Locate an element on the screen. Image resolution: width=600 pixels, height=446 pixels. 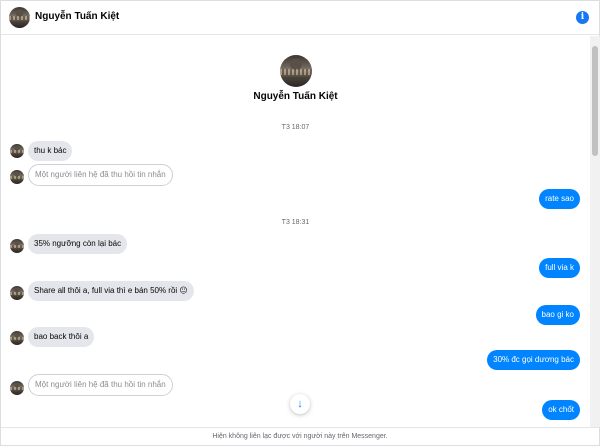
avatar is located at coordinates (19, 17).